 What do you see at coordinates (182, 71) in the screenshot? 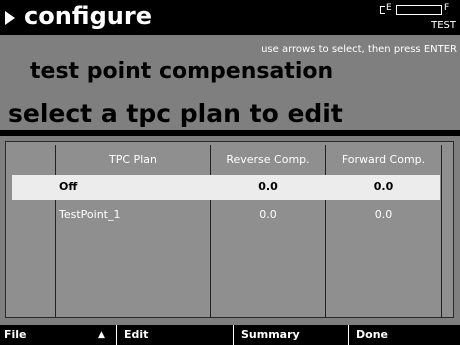
I see `page-title: test point compensation` at bounding box center [182, 71].